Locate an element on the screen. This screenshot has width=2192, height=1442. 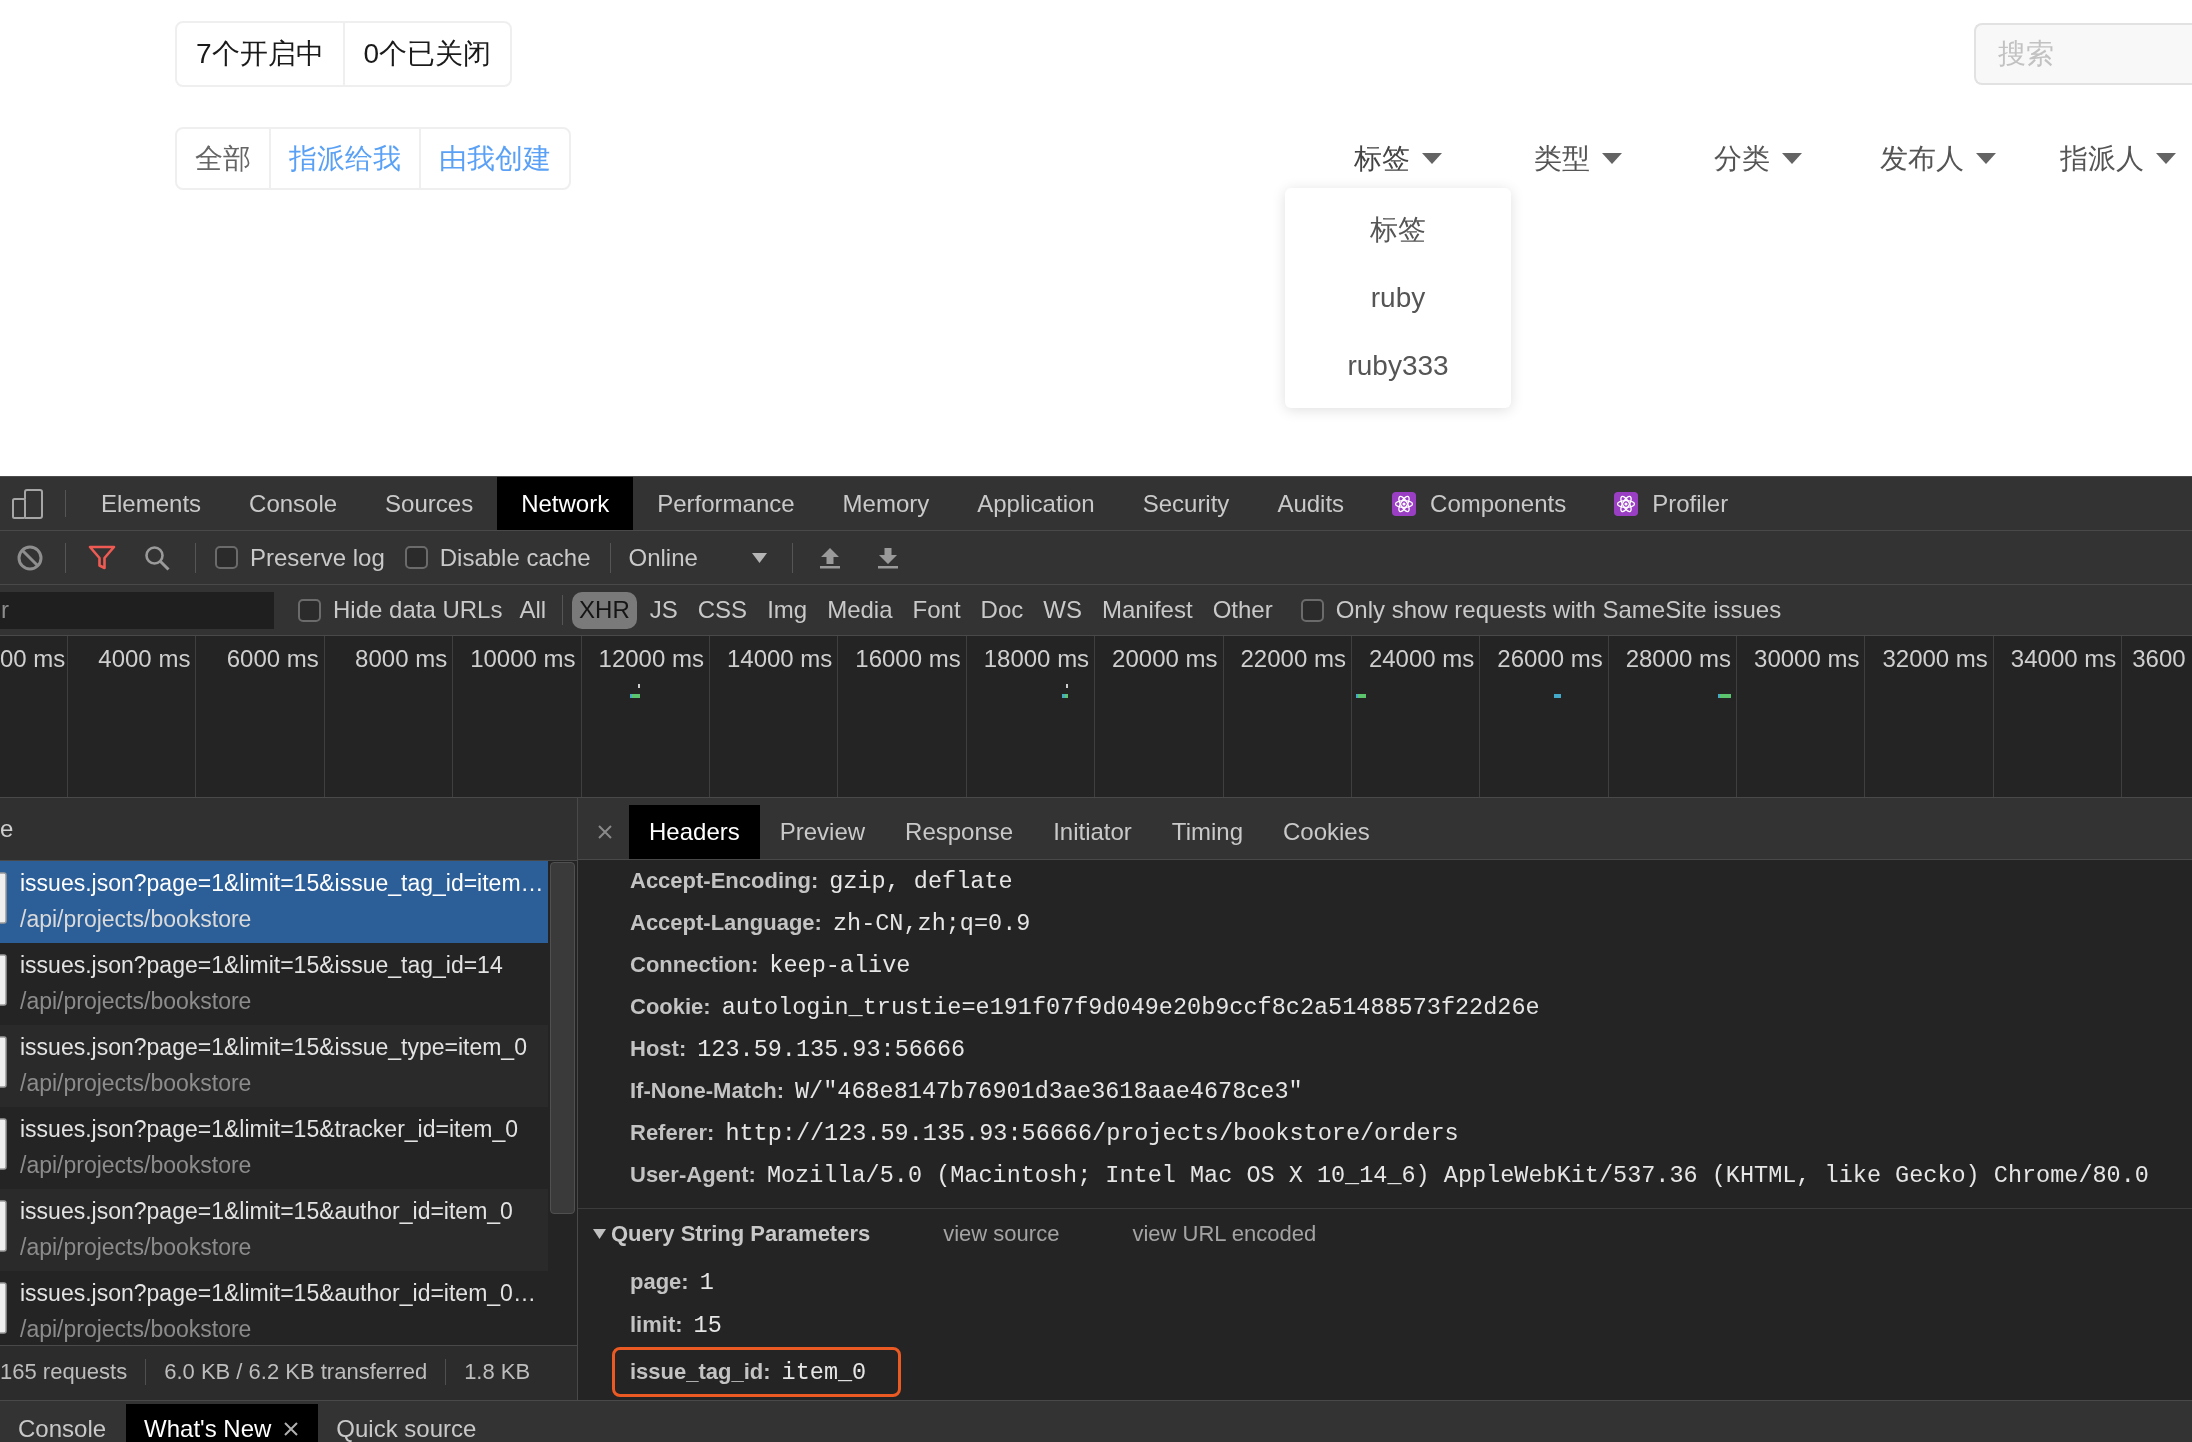
atom-icon is located at coordinates (1404, 503).